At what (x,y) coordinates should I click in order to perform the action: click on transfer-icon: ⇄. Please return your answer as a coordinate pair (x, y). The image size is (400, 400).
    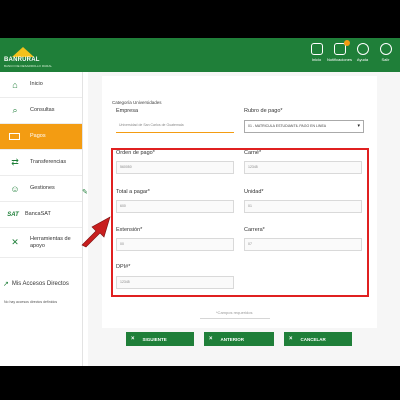
    Looking at the image, I should click on (15, 162).